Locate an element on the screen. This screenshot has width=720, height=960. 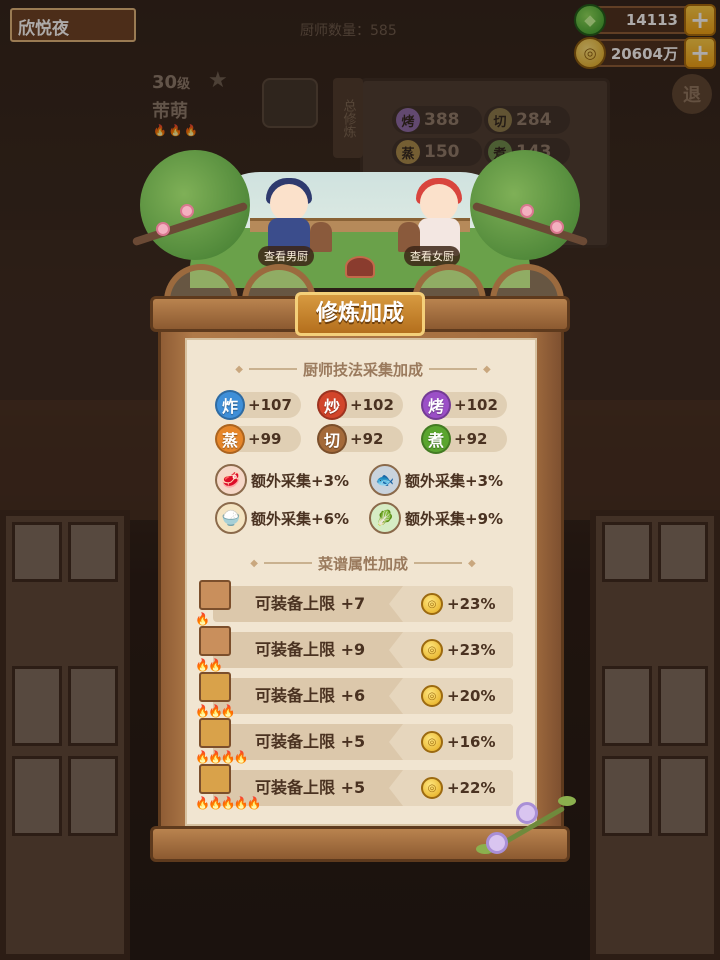
recipe-crate-icon: 🔥🔥🔥🔥🔥 is located at coordinates (228, 787).